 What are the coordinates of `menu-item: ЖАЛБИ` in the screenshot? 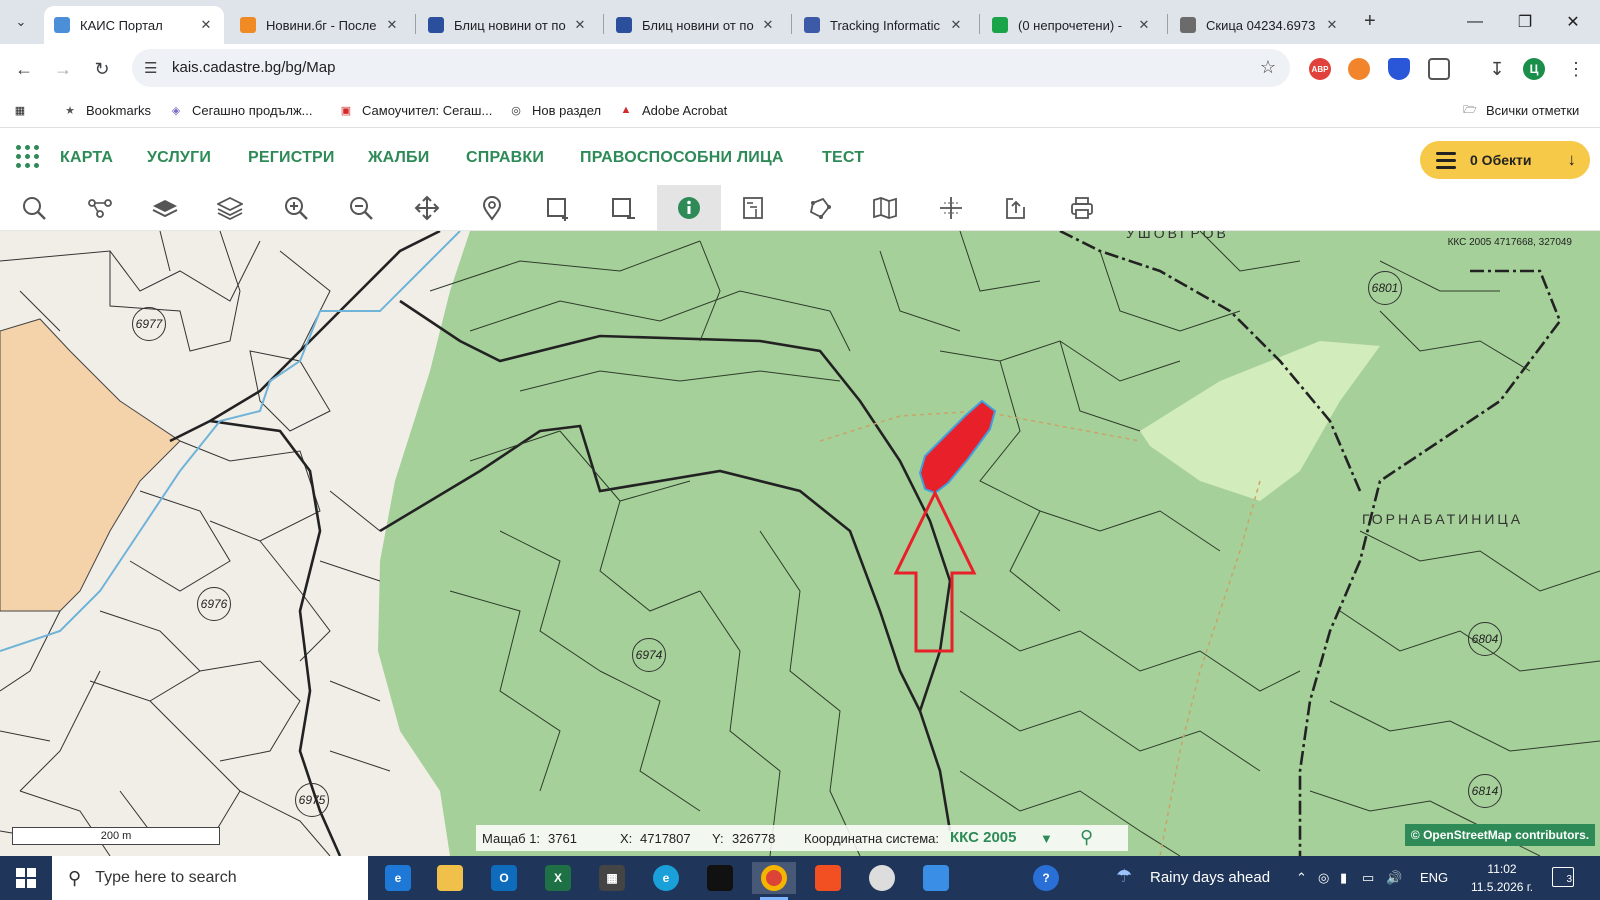 It's located at (398, 158).